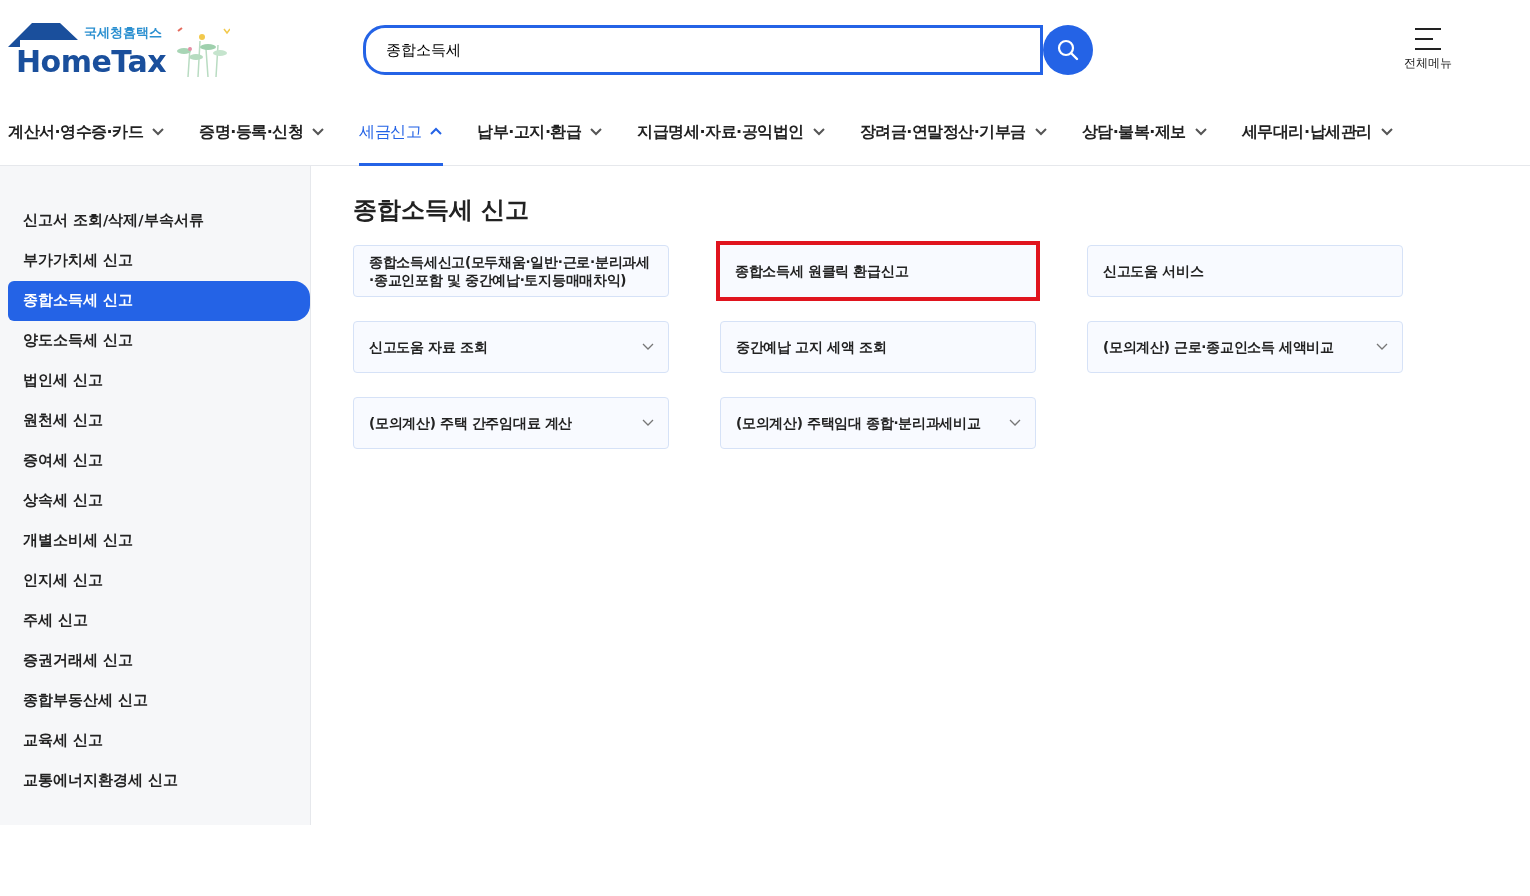 The height and width of the screenshot is (896, 1530). Describe the element at coordinates (159, 301) in the screenshot. I see `sidebar-item: 종합소득세 신고` at that location.